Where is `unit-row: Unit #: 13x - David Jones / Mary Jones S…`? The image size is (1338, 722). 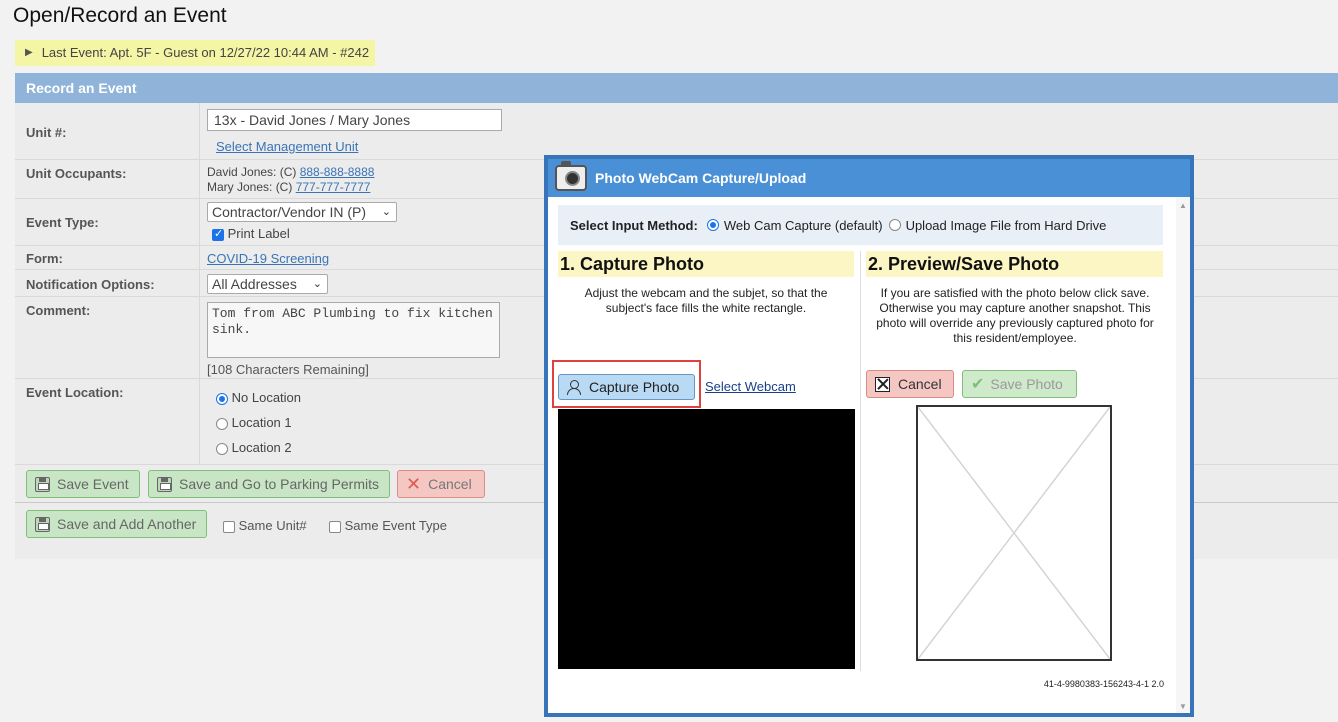 unit-row: Unit #: 13x - David Jones / Mary Jones S… is located at coordinates (676, 131).